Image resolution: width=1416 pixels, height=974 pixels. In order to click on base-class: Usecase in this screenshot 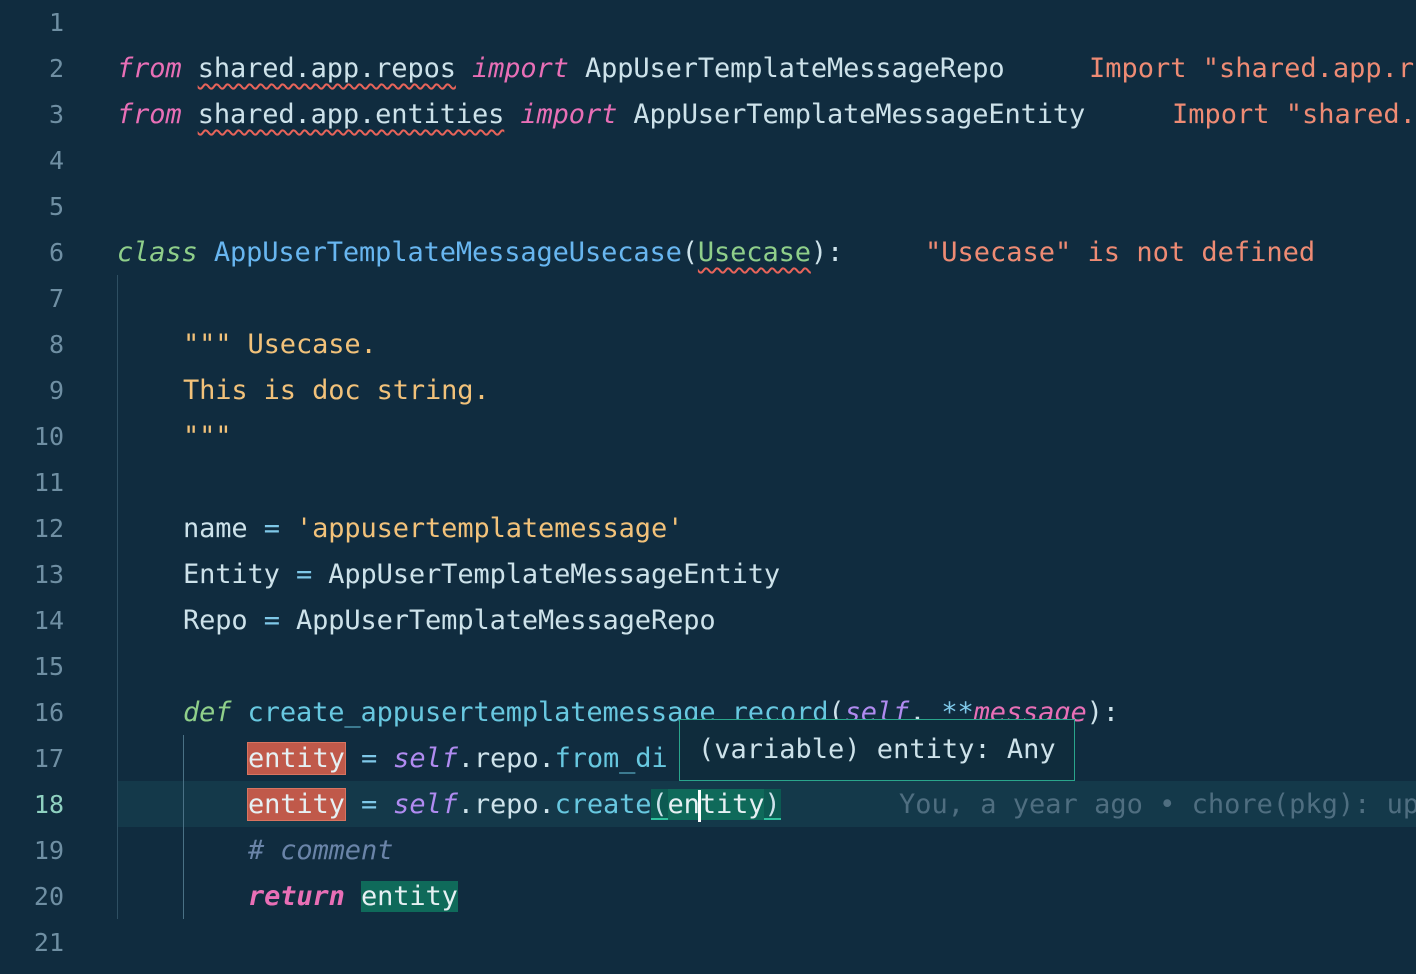, I will do `click(754, 252)`.